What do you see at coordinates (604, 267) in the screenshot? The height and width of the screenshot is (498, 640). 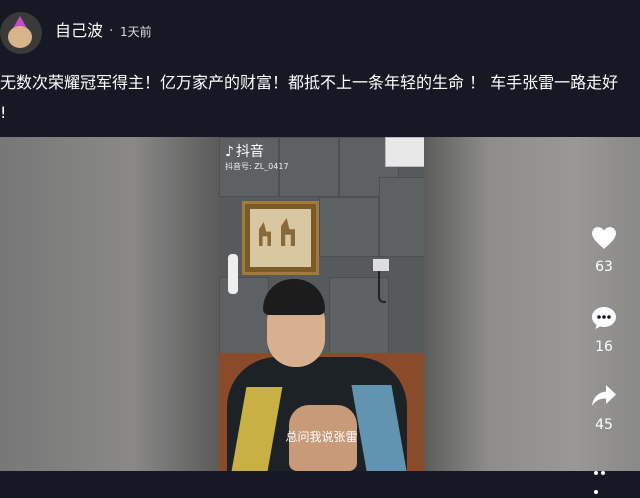 I see `like-count: 63` at bounding box center [604, 267].